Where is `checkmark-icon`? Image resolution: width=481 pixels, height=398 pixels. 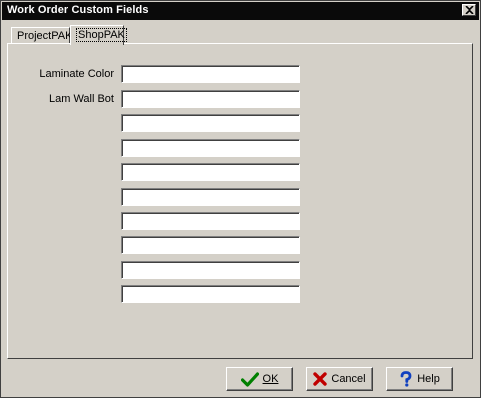
checkmark-icon is located at coordinates (249, 379).